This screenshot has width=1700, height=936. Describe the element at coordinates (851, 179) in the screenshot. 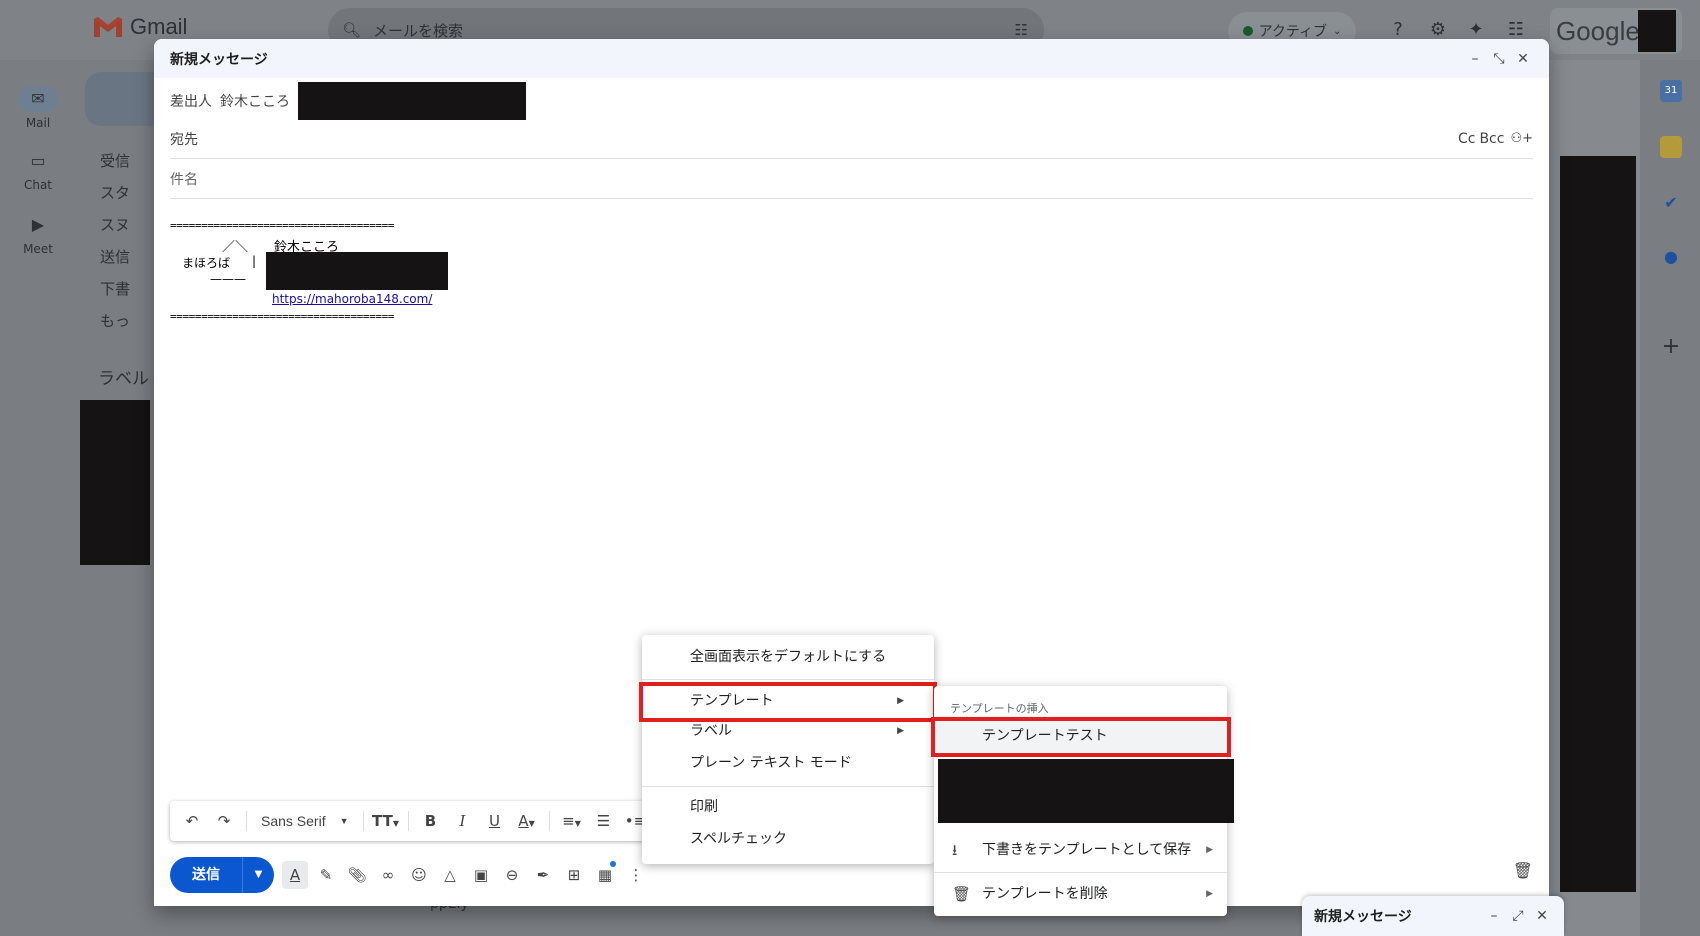

I see `subject-field: 件名` at that location.